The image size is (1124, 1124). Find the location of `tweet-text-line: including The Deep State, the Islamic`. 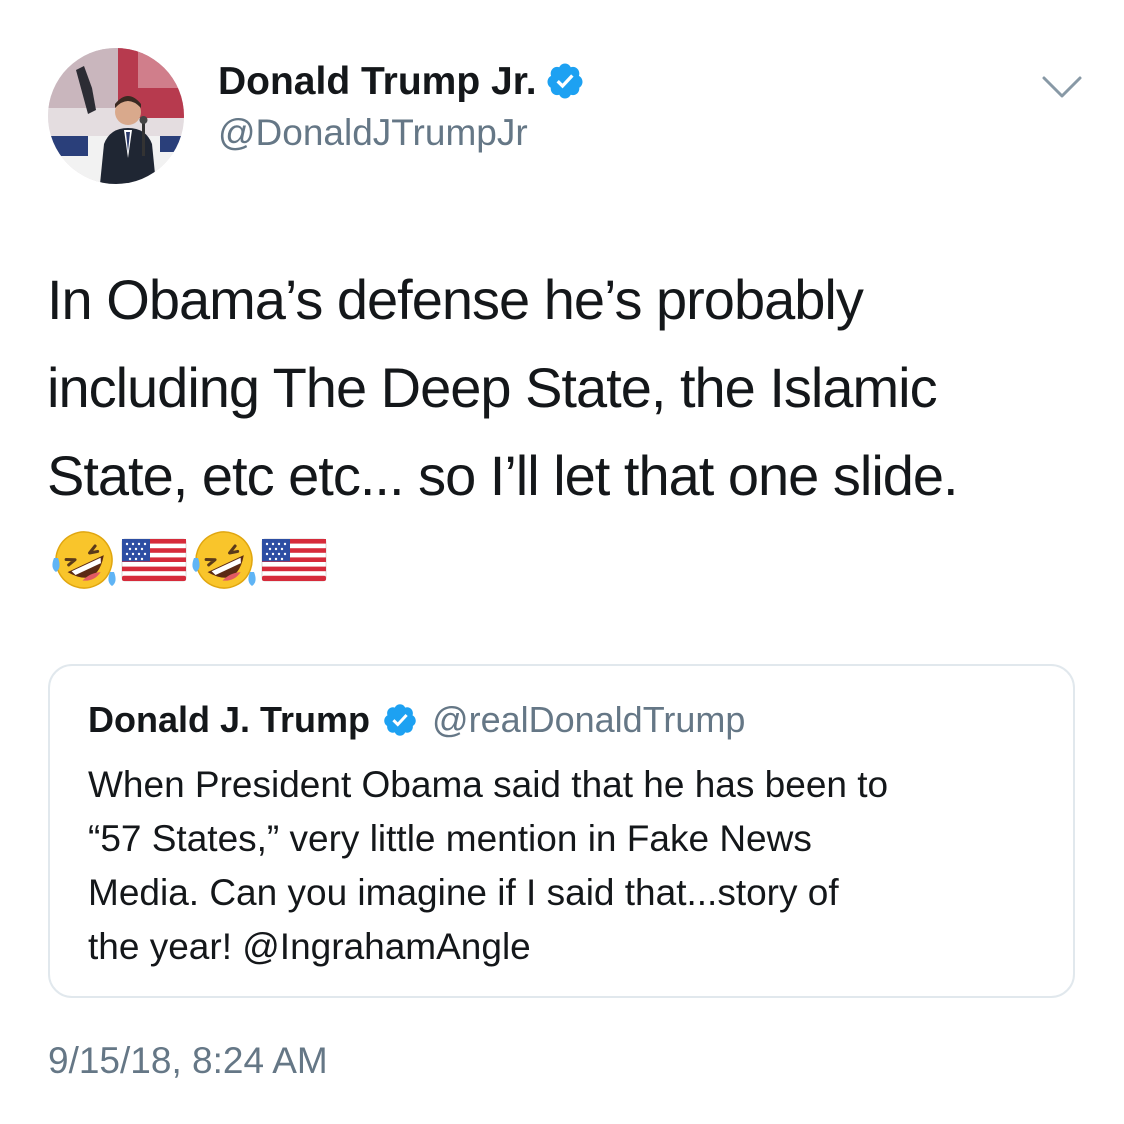

tweet-text-line: including The Deep State, the Islamic is located at coordinates (492, 387).